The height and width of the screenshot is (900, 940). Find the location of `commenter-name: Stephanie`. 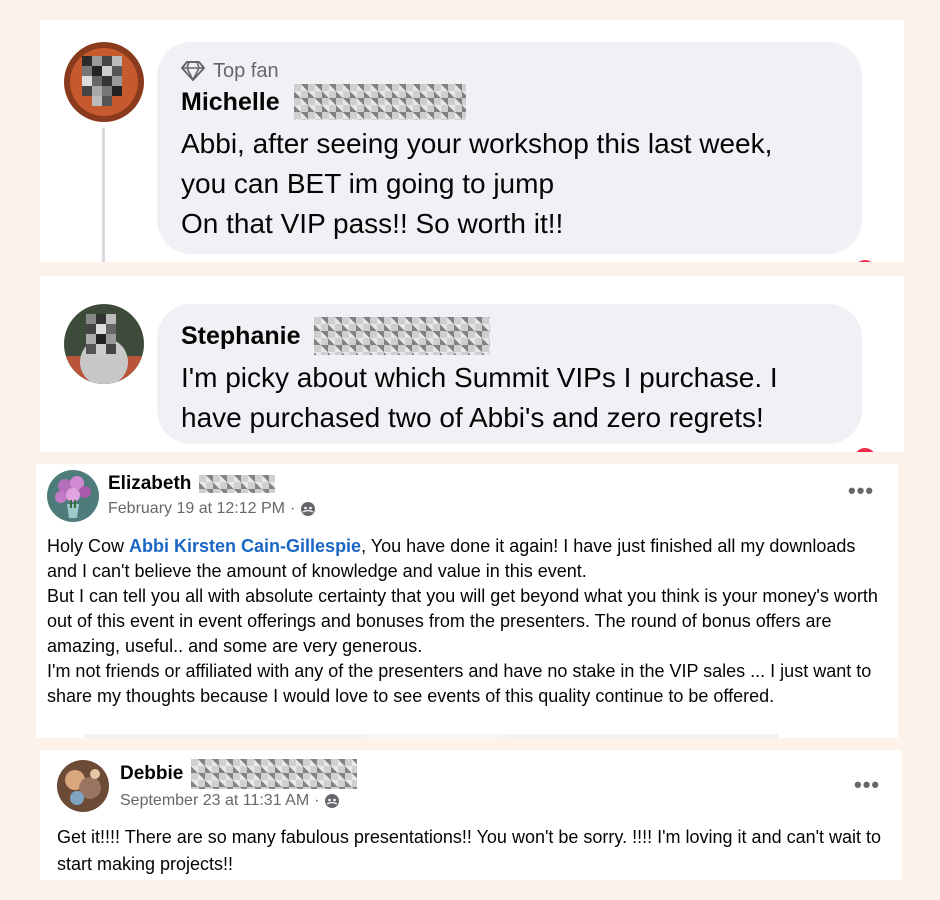

commenter-name: Stephanie is located at coordinates (509, 336).